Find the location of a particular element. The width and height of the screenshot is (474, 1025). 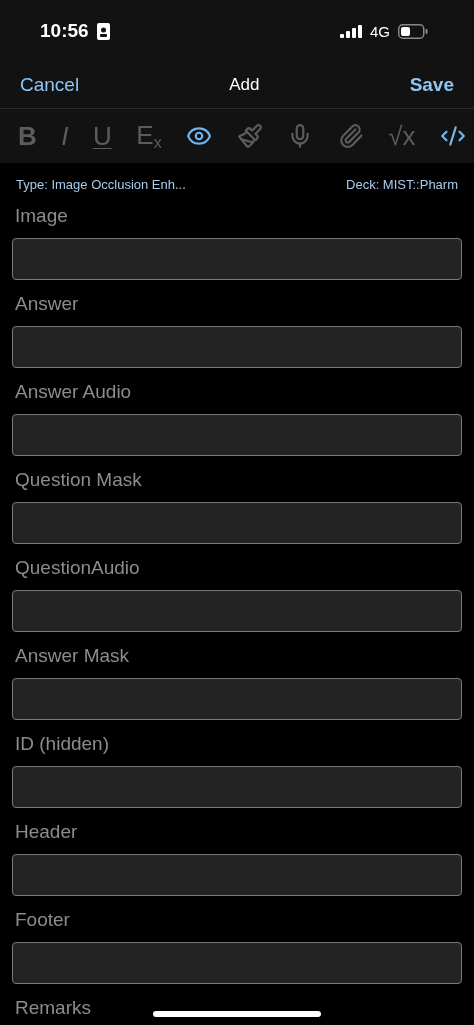

field-label: ID (hidden) is located at coordinates (62, 744).